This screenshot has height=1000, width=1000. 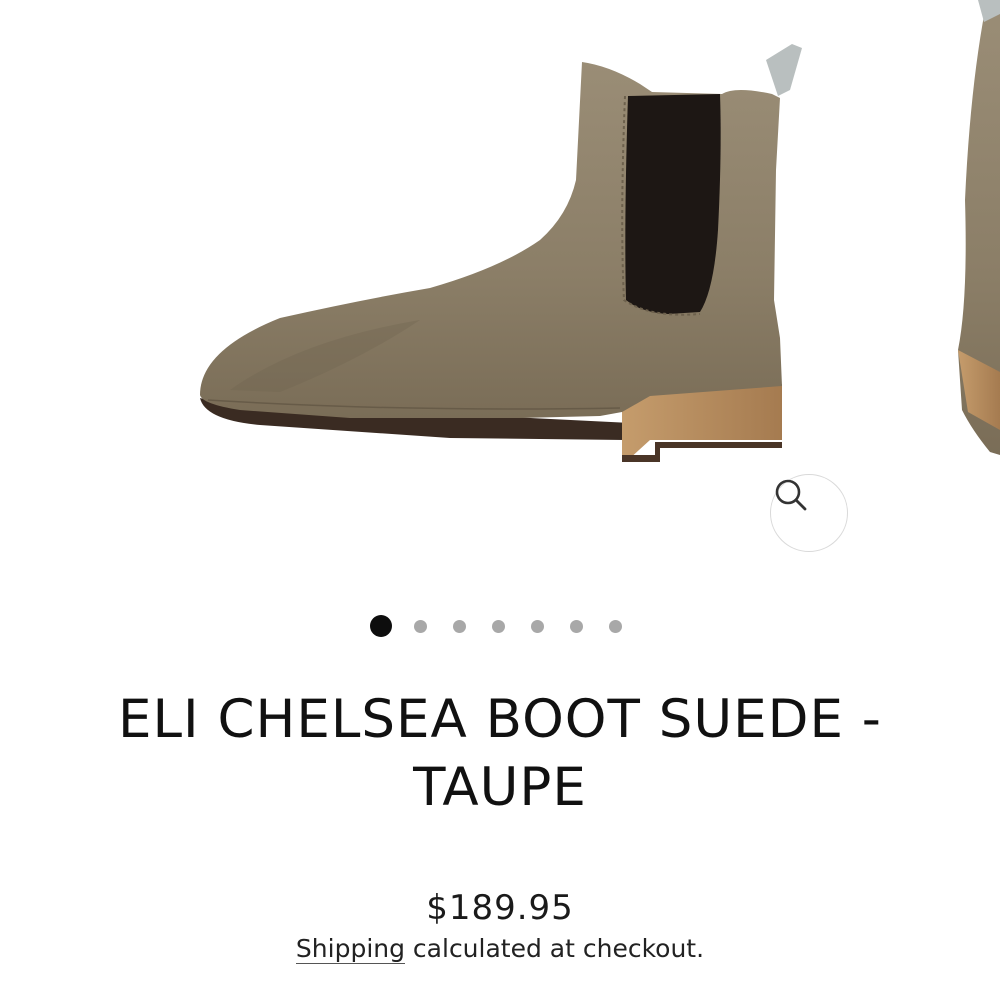 I want to click on shipping-note: Shipping calculated at checkout., so click(x=500, y=949).